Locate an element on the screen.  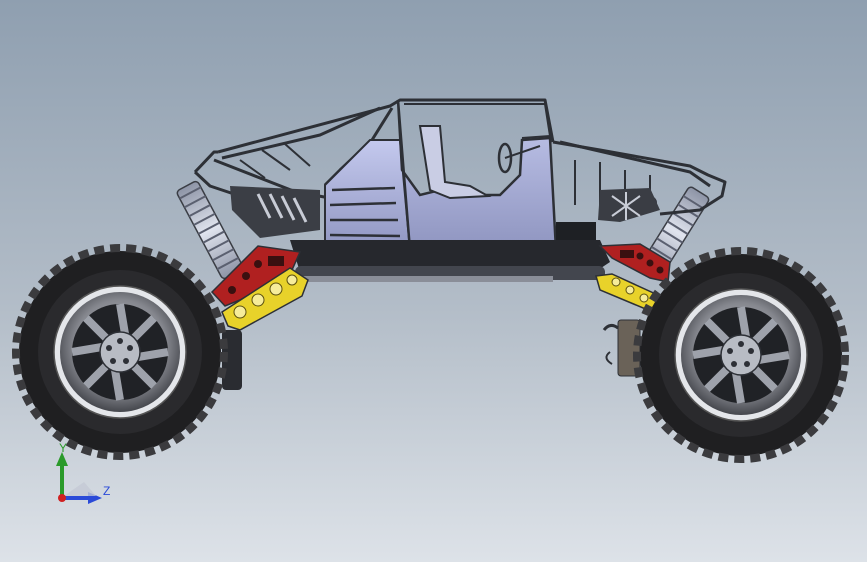
axis-y-label: Y is located at coordinates (63, 448).